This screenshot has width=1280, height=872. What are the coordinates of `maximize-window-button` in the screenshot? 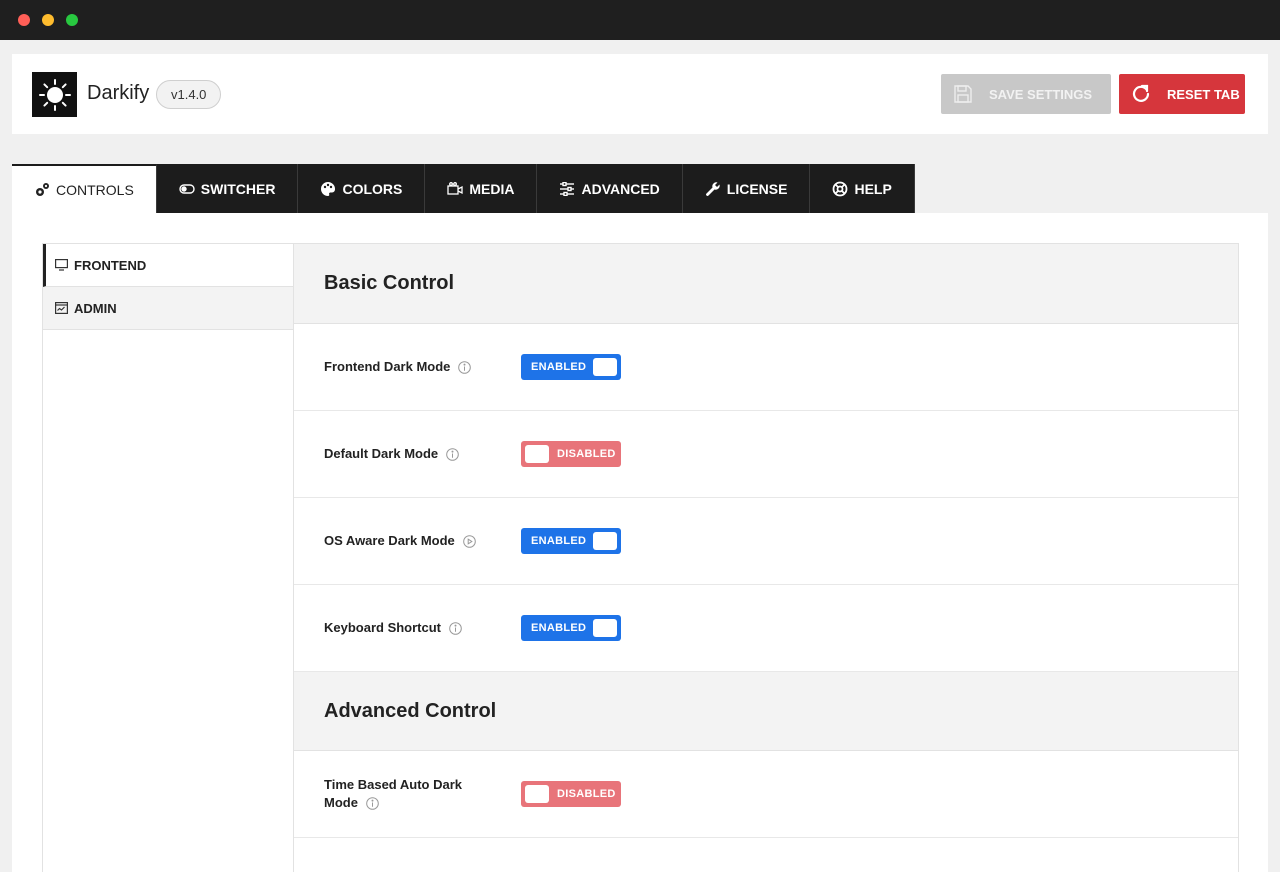 It's located at (72, 20).